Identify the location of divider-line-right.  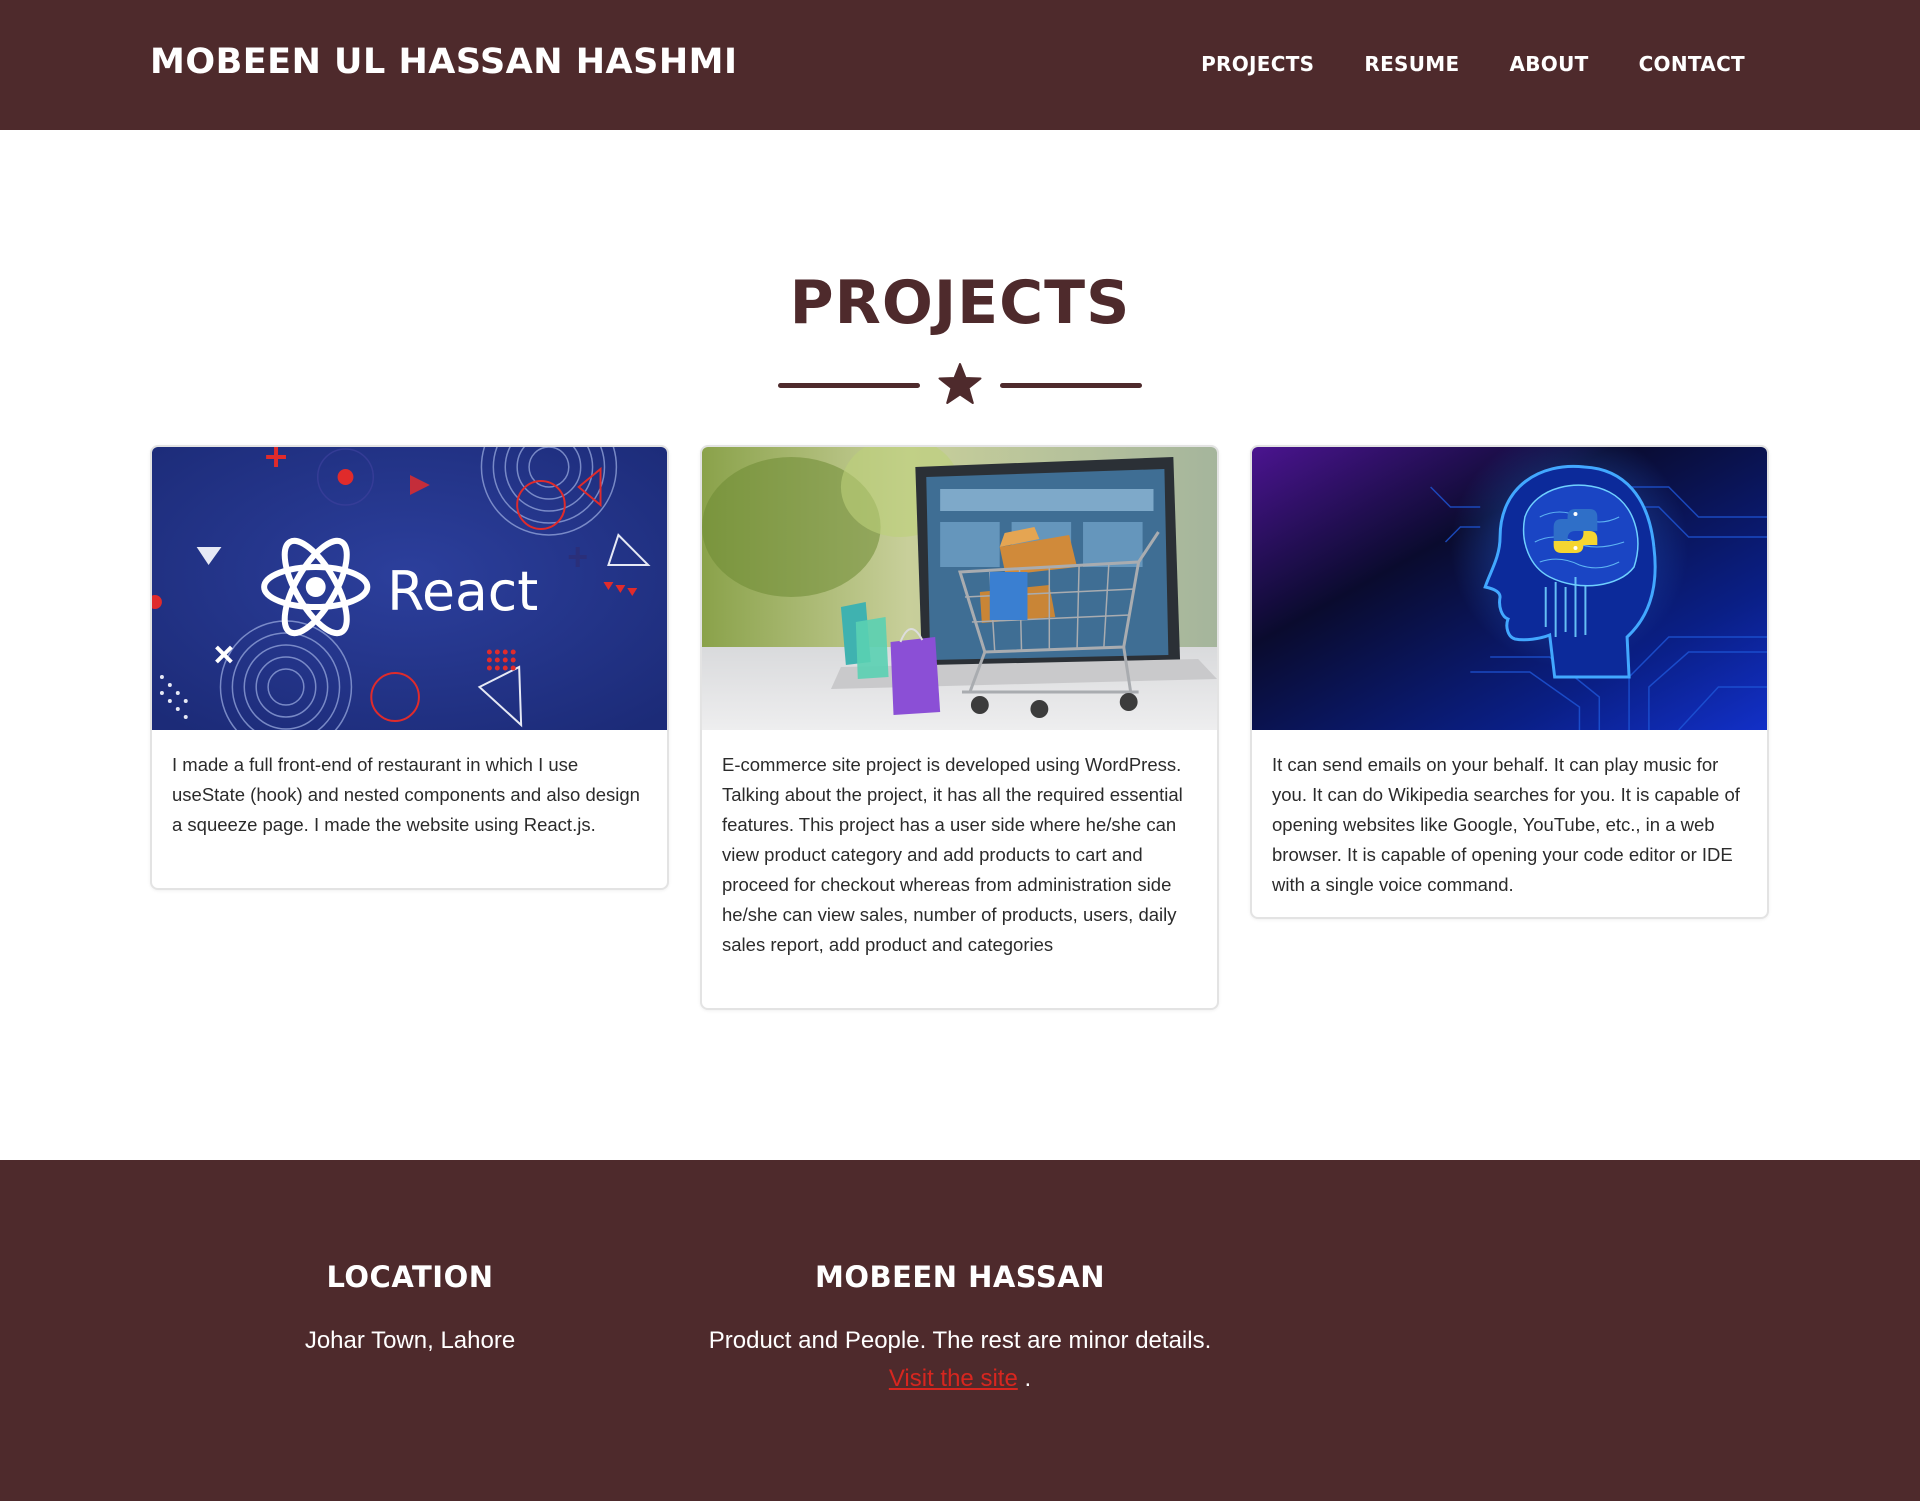
(1071, 385).